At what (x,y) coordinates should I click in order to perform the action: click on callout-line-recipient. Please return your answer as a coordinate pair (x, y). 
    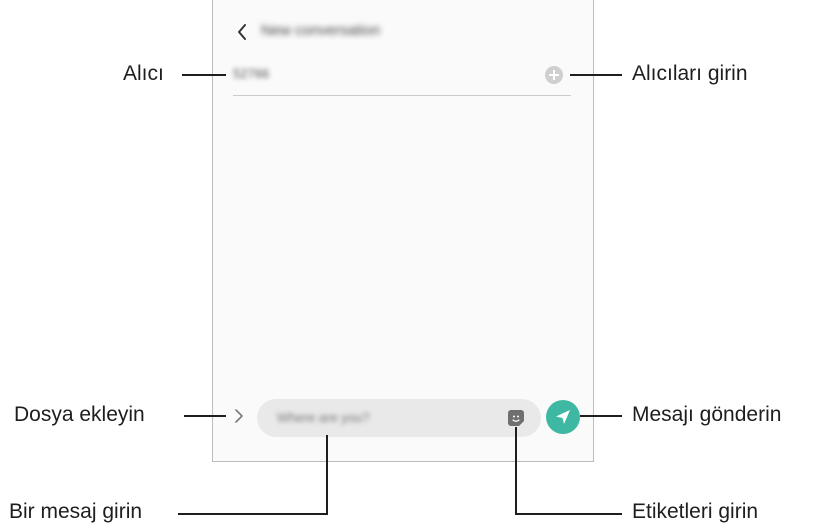
    Looking at the image, I should click on (204, 75).